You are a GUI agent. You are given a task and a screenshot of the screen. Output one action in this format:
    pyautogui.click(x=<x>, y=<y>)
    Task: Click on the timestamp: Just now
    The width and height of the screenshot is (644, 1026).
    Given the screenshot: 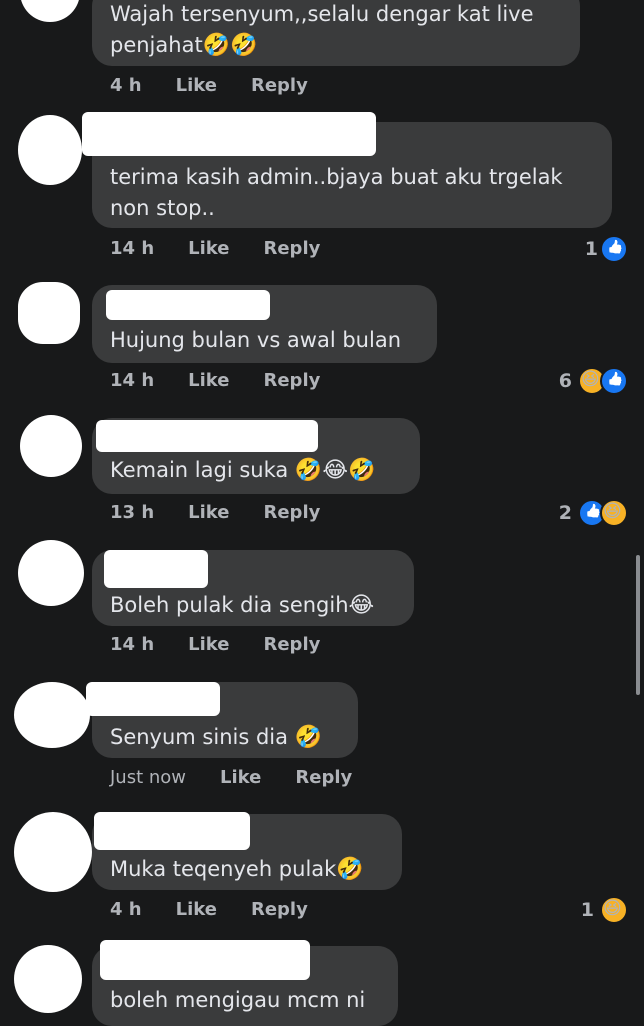 What is the action you would take?
    pyautogui.click(x=148, y=777)
    